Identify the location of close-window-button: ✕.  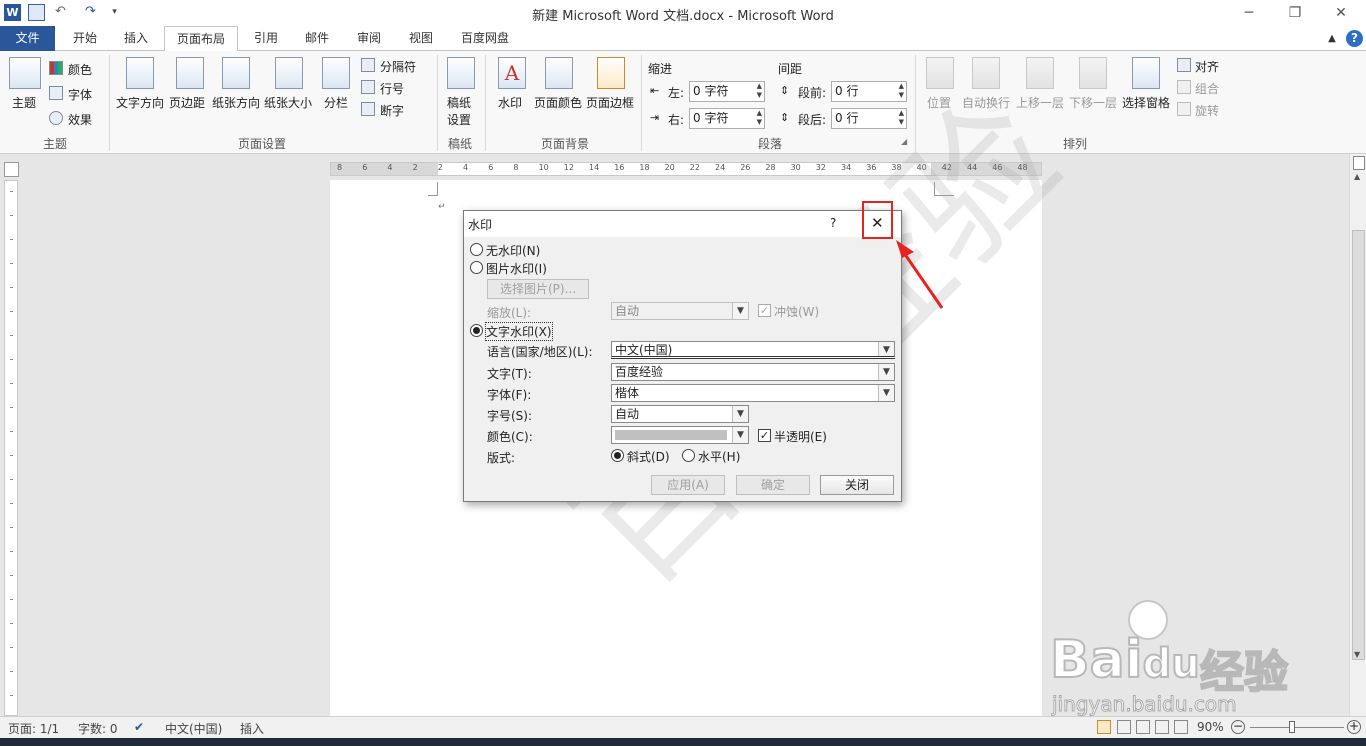
(1341, 13).